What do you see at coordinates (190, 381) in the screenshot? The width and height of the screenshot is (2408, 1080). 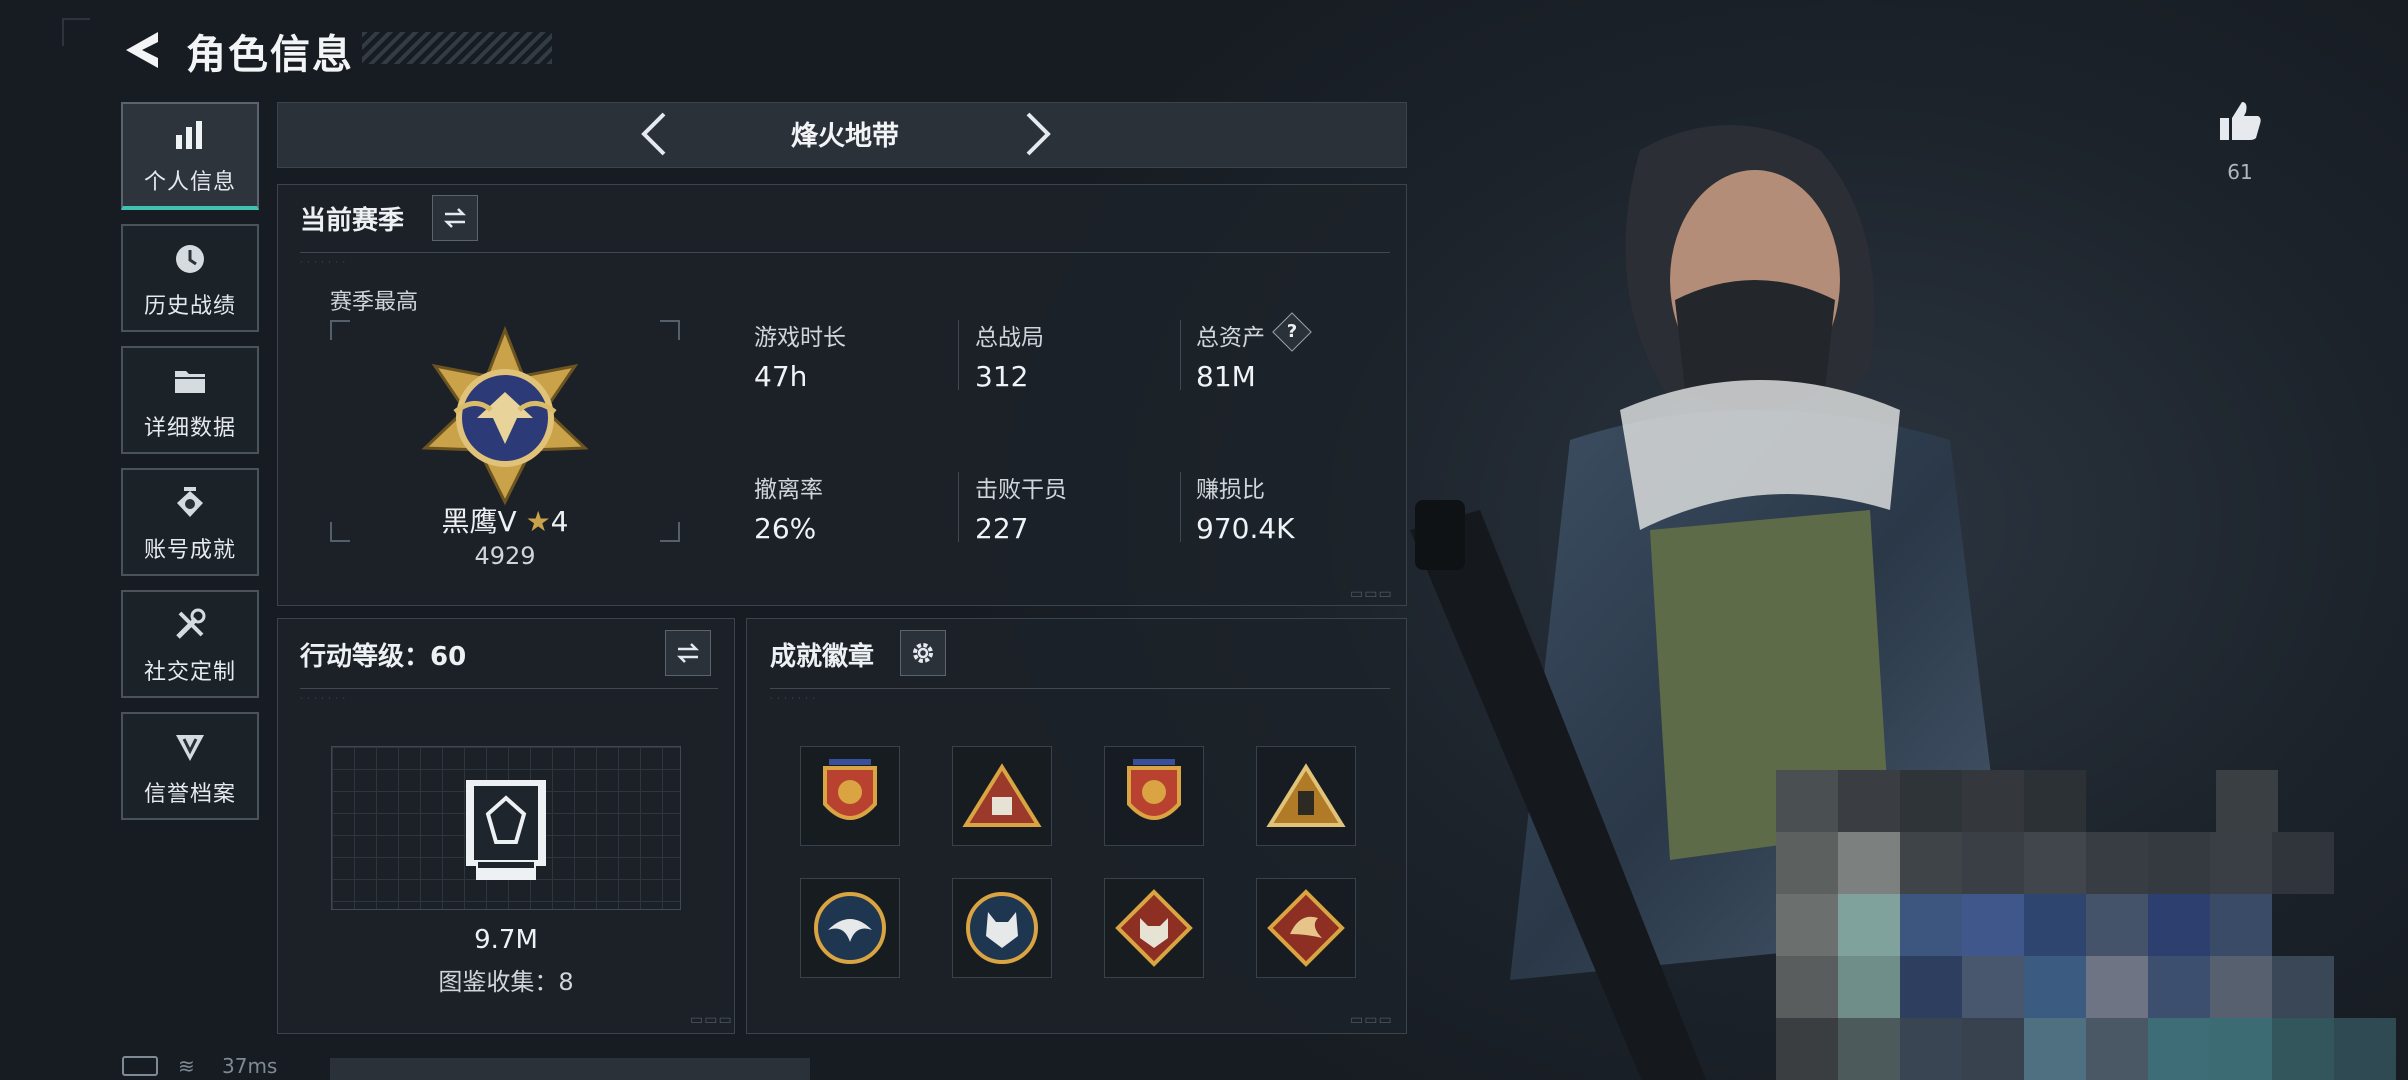 I see `folder-icon` at bounding box center [190, 381].